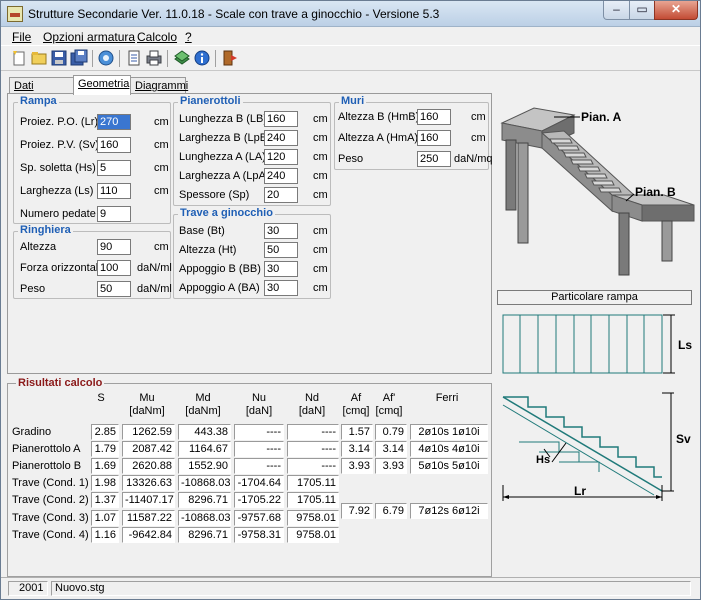 The width and height of the screenshot is (701, 600). What do you see at coordinates (60, 383) in the screenshot?
I see `results-title: Risultati calcolo` at bounding box center [60, 383].